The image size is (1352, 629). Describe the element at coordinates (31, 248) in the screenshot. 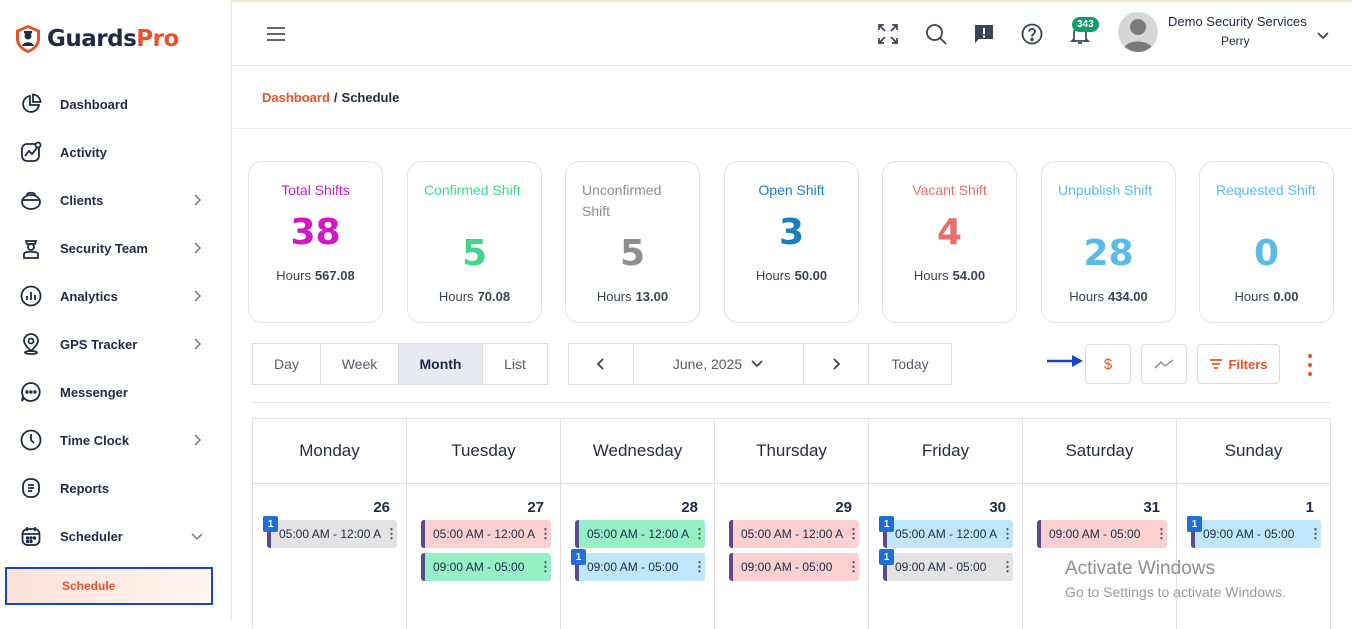

I see `guard-icon` at that location.